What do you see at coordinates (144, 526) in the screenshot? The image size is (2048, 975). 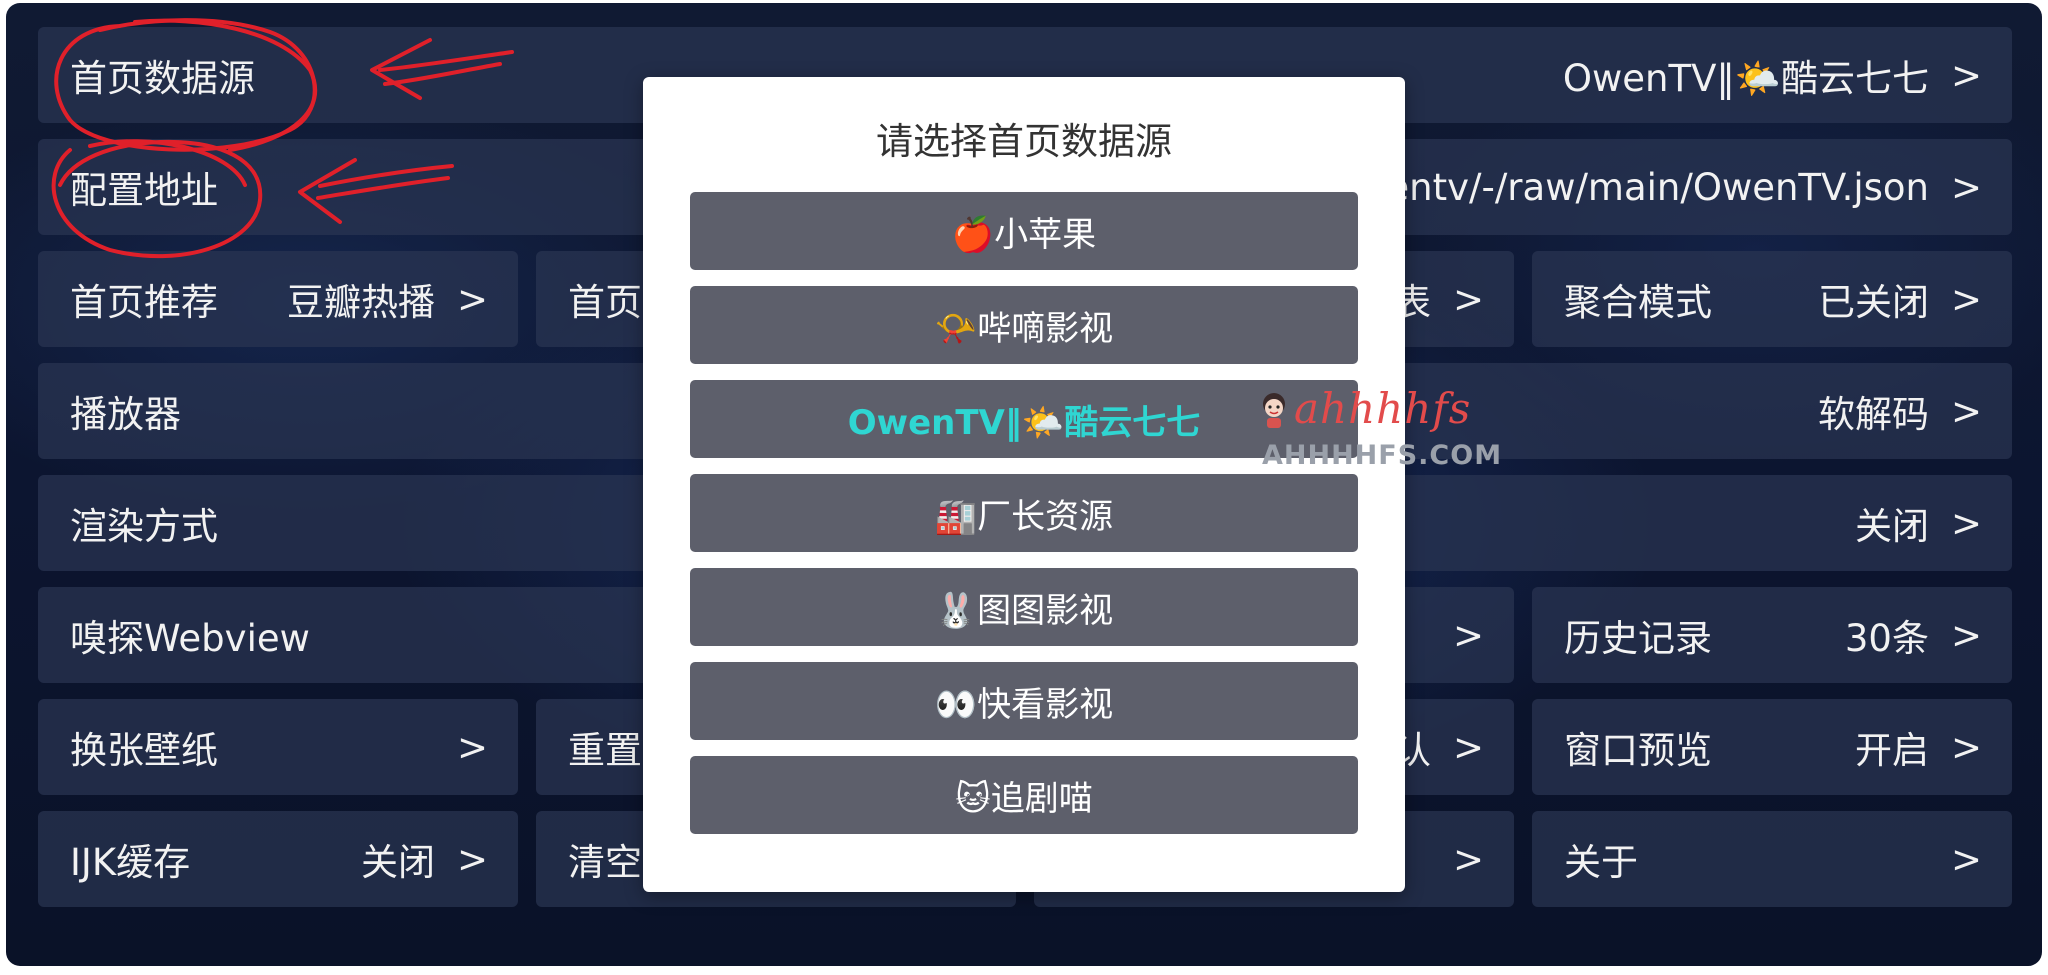 I see `setting-label: 渲染方式` at bounding box center [144, 526].